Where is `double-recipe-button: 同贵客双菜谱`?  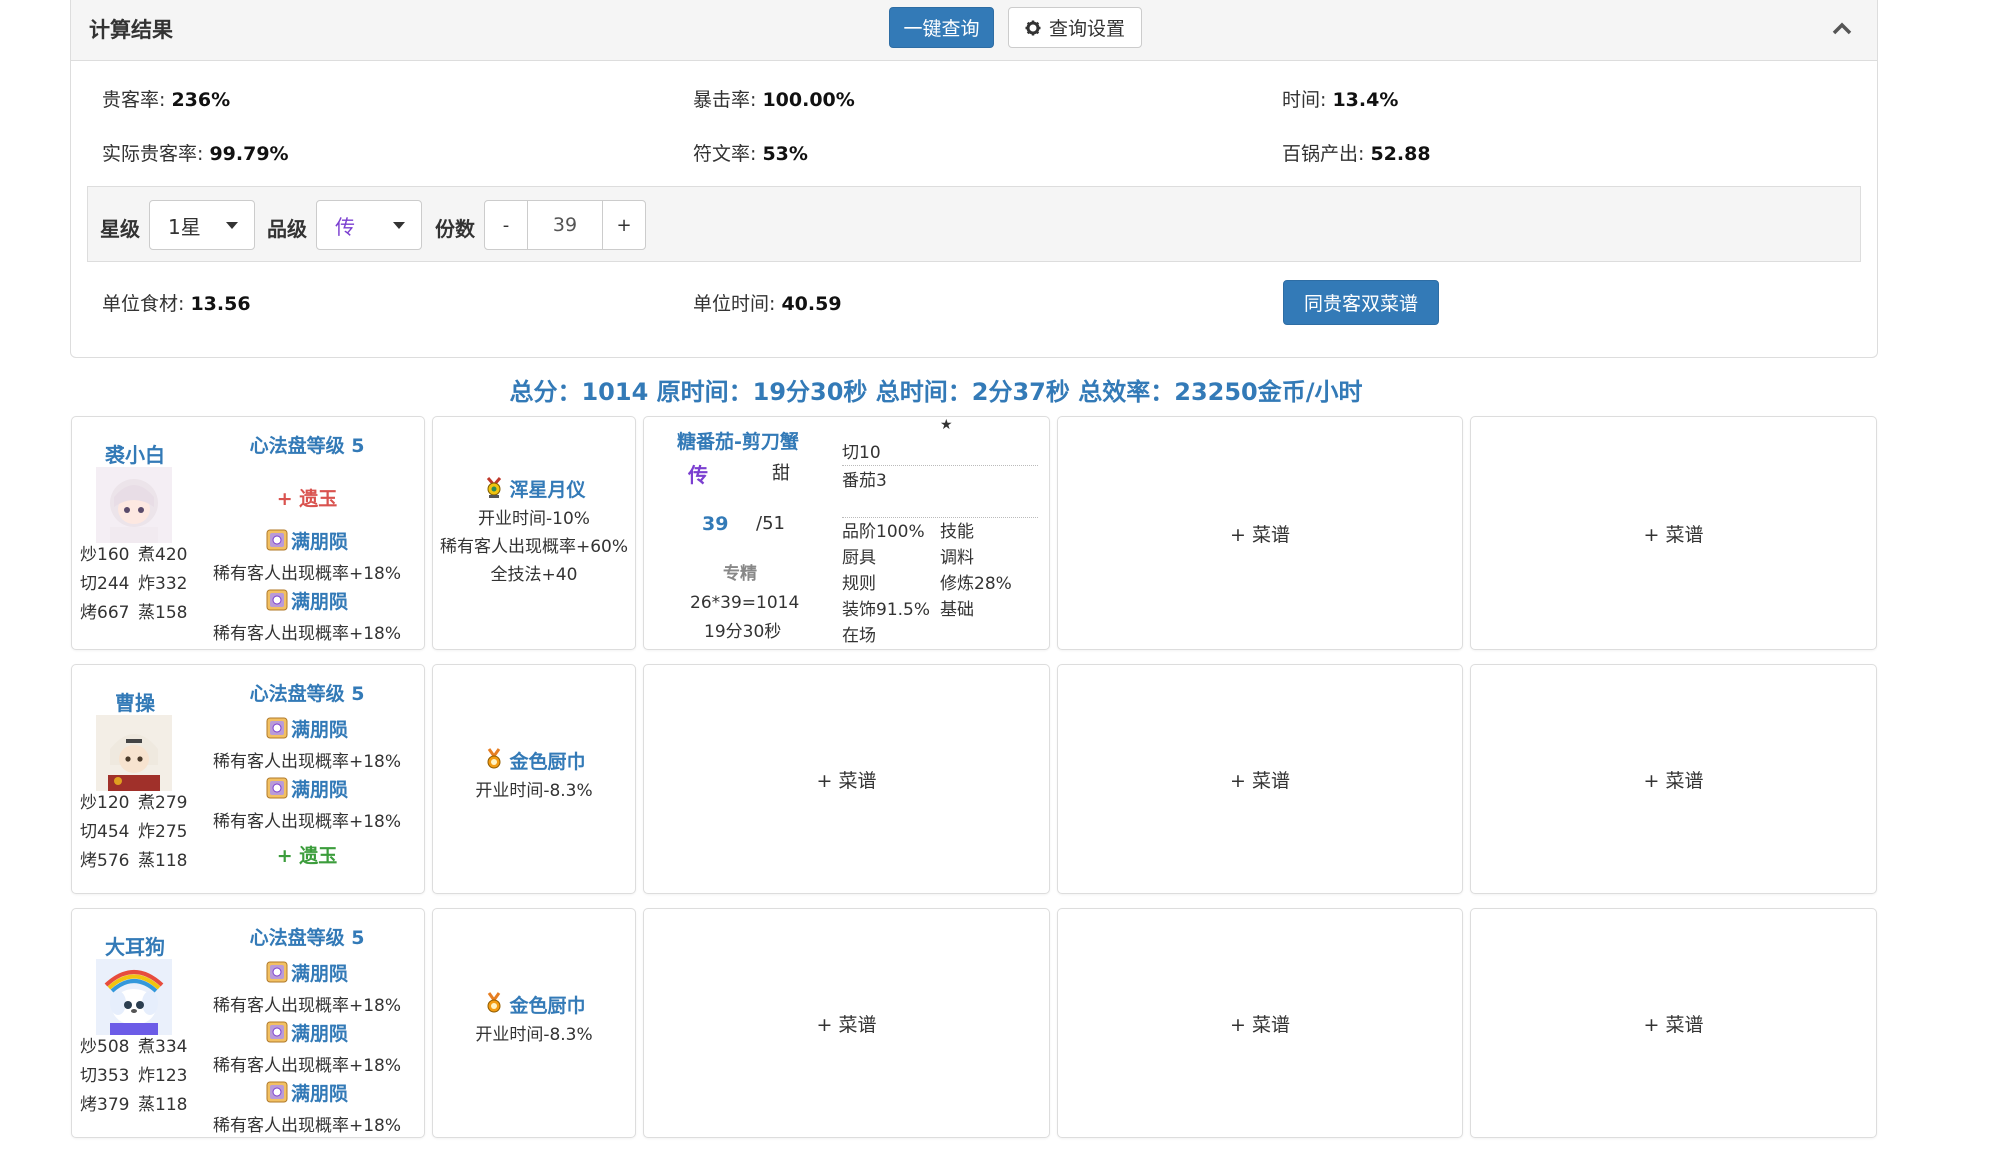
double-recipe-button: 同贵客双菜谱 is located at coordinates (1361, 302).